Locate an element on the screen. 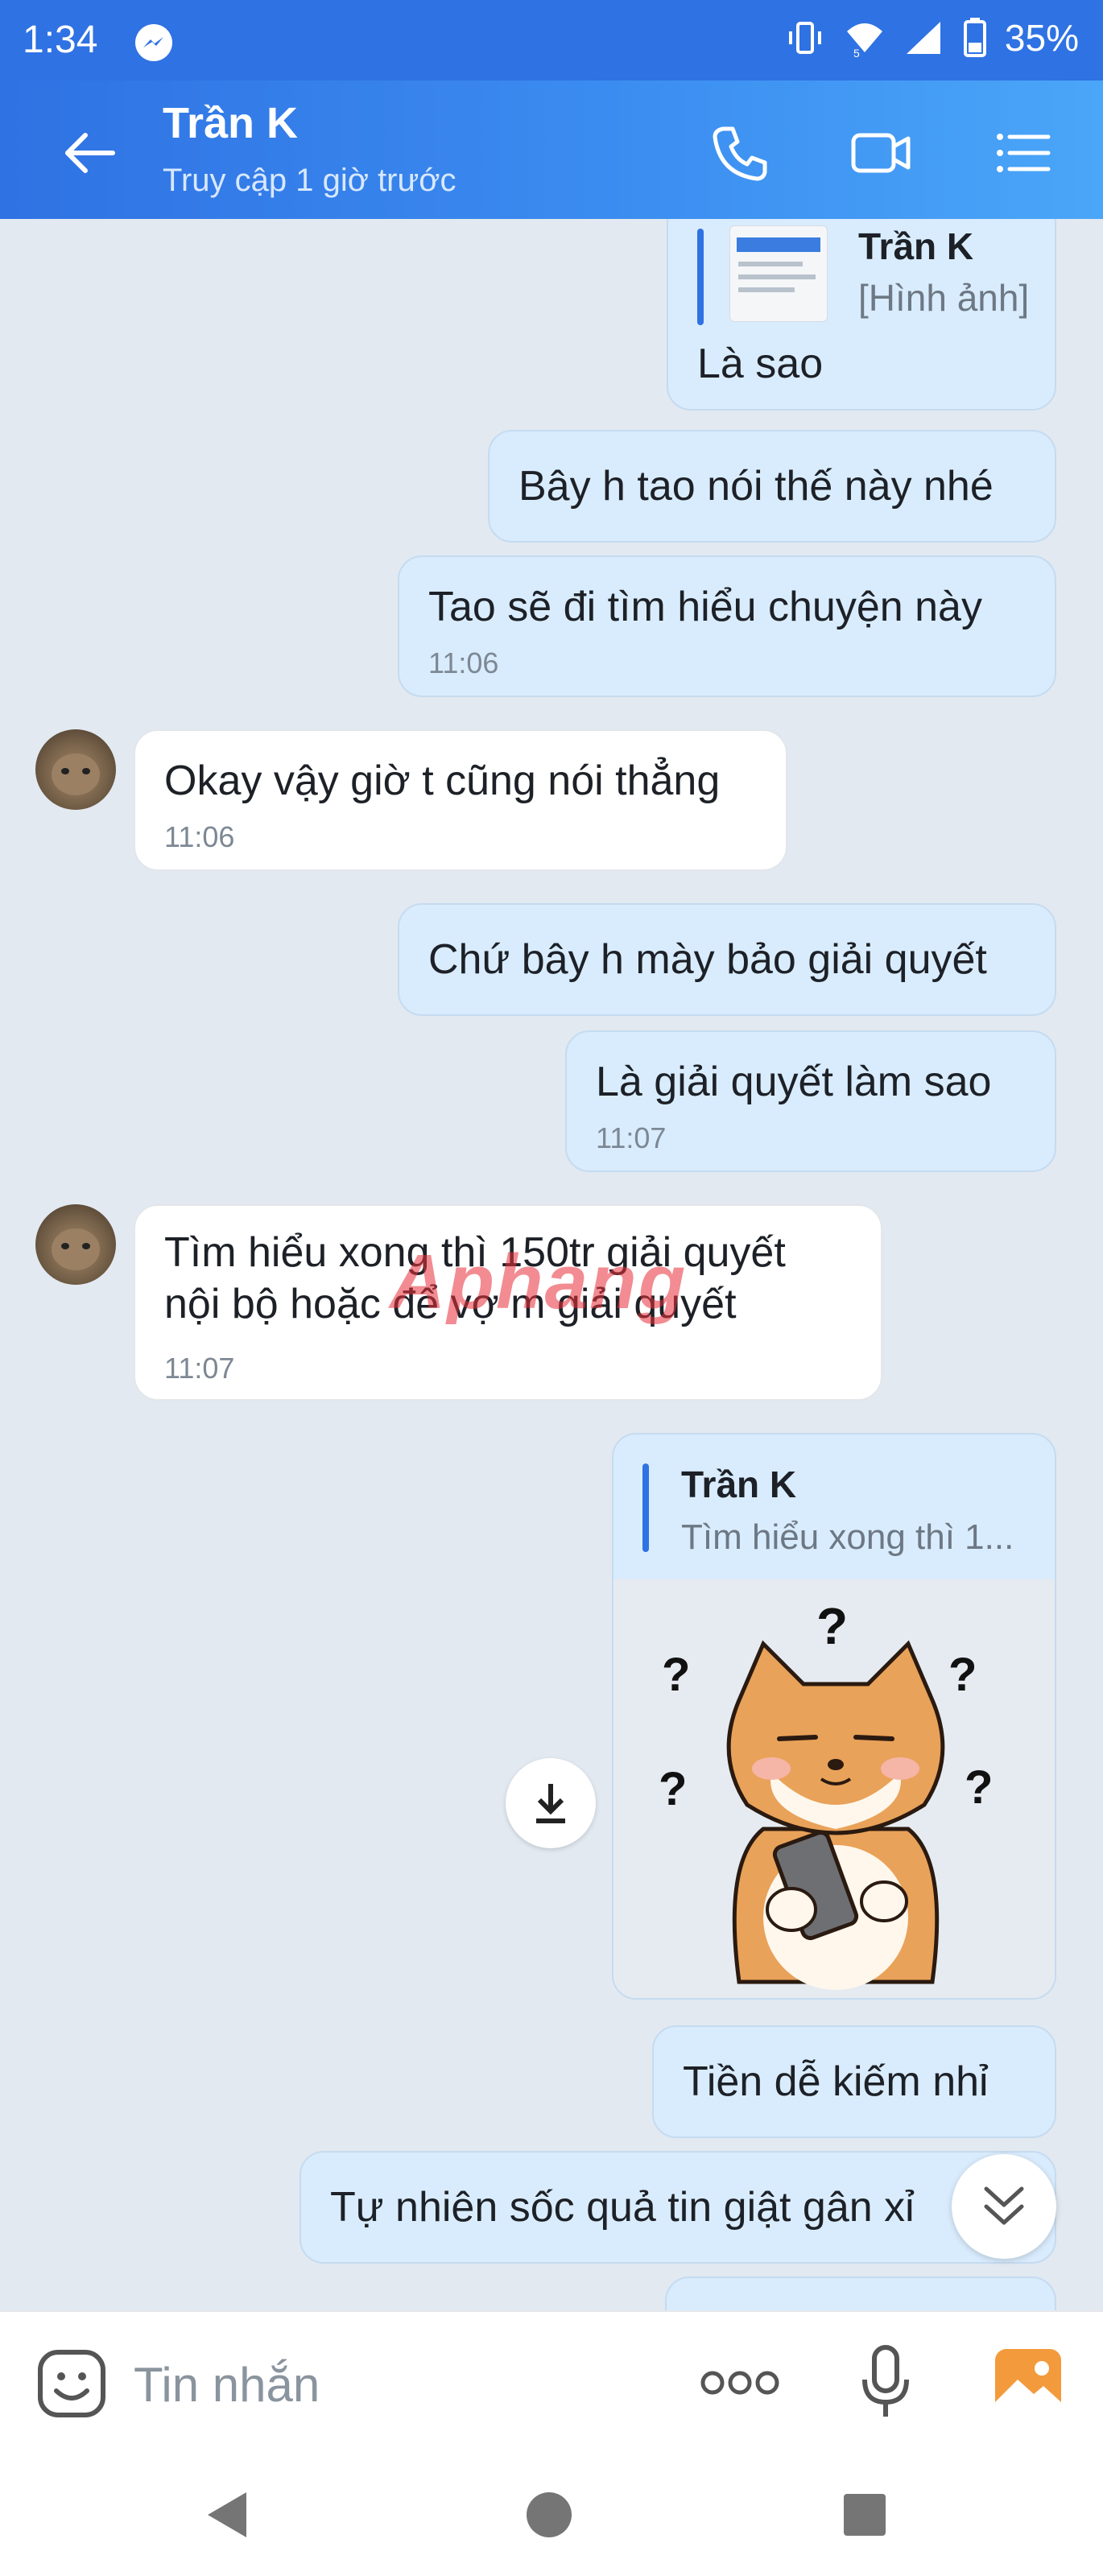  message-bubble-outgoing: Trần K [Hình ảnh] Là sao is located at coordinates (861, 315).